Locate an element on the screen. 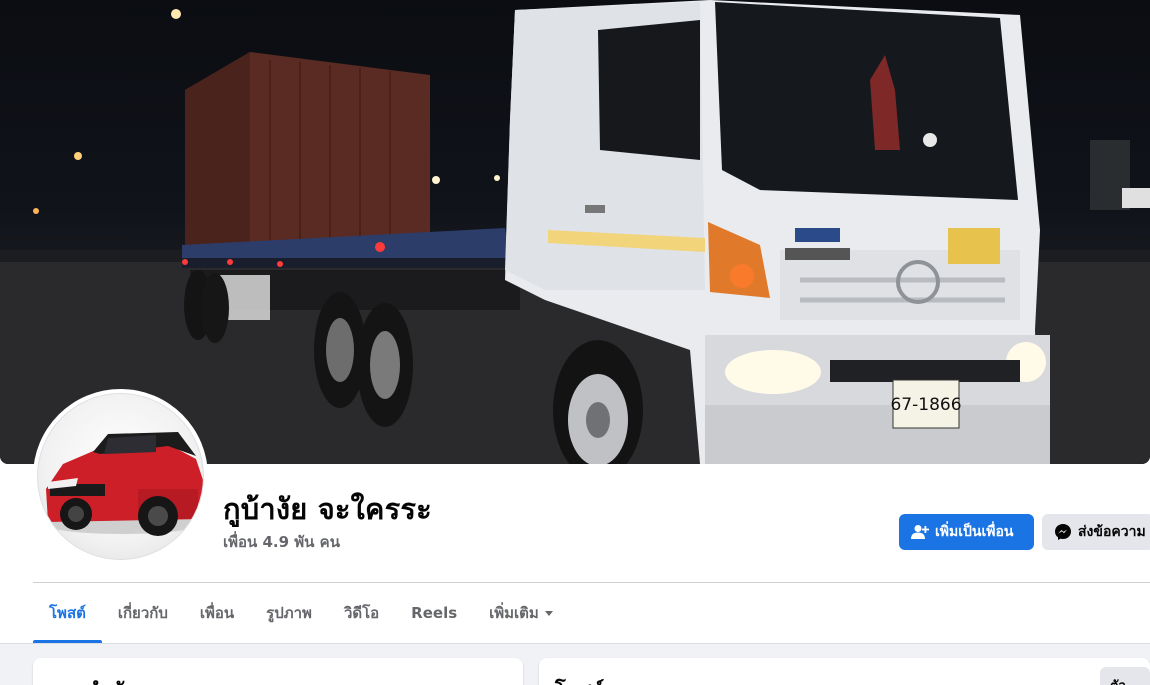  friends-count: เพื่อน 4.9 พัน คน is located at coordinates (281, 542).